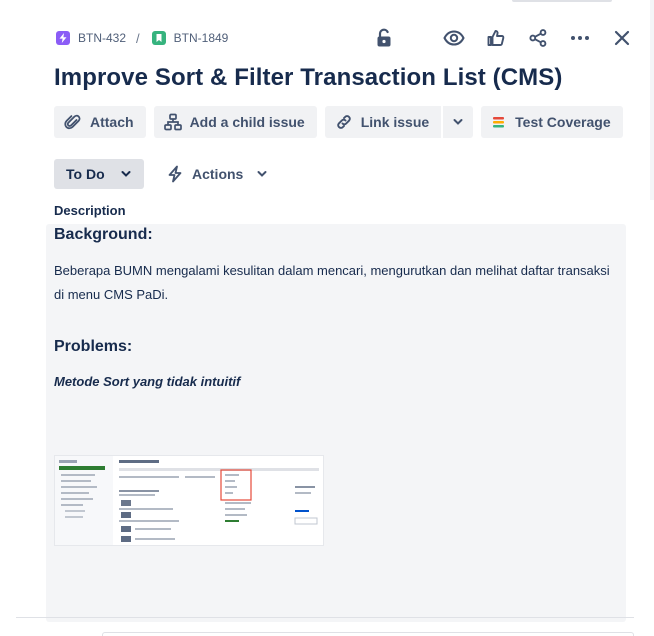 The height and width of the screenshot is (636, 654). I want to click on status-row: To Do Actions, so click(160, 174).